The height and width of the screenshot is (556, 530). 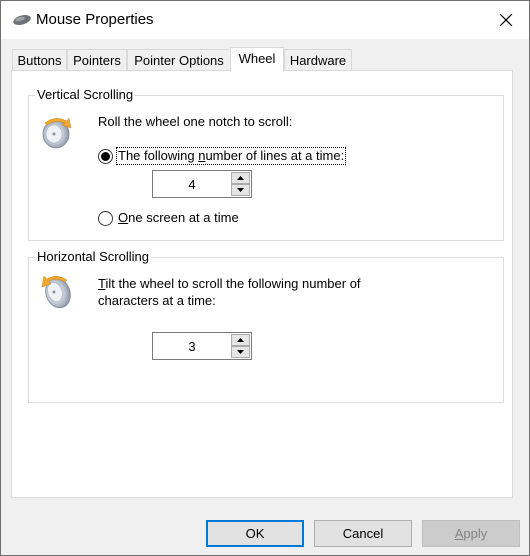 I want to click on characters-input, so click(x=192, y=346).